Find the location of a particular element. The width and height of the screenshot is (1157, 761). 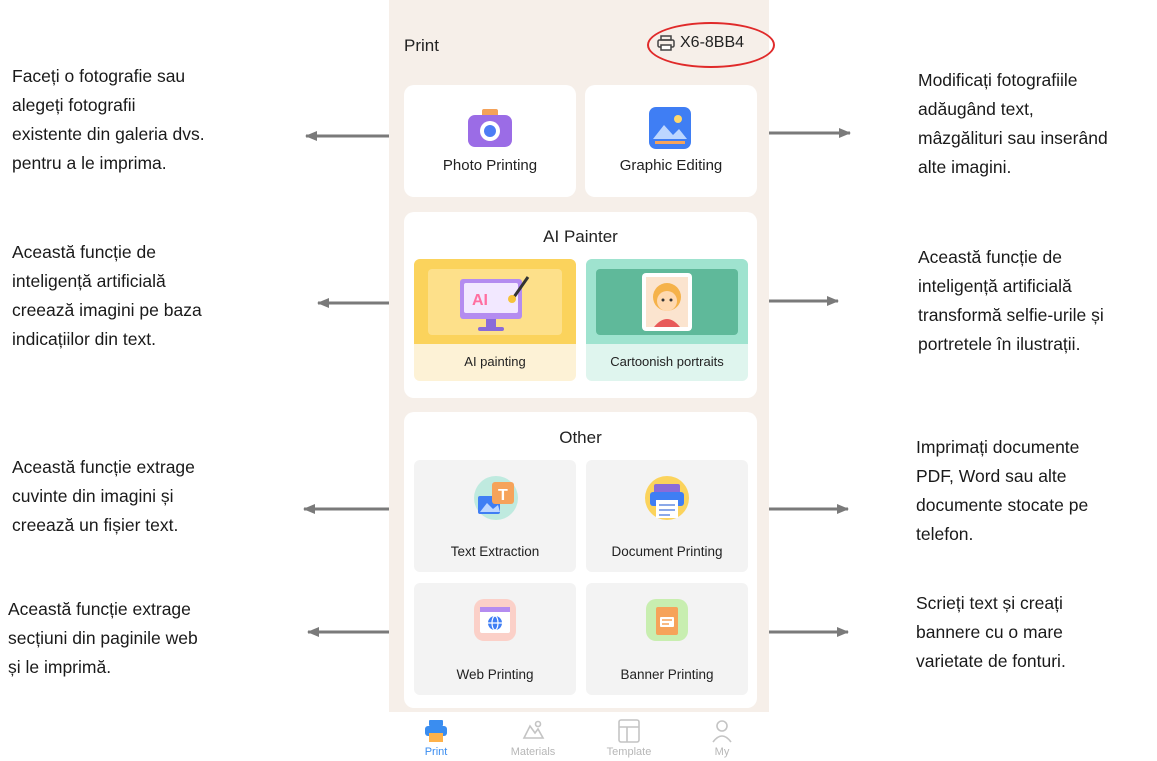

other-title: Other is located at coordinates (580, 437).